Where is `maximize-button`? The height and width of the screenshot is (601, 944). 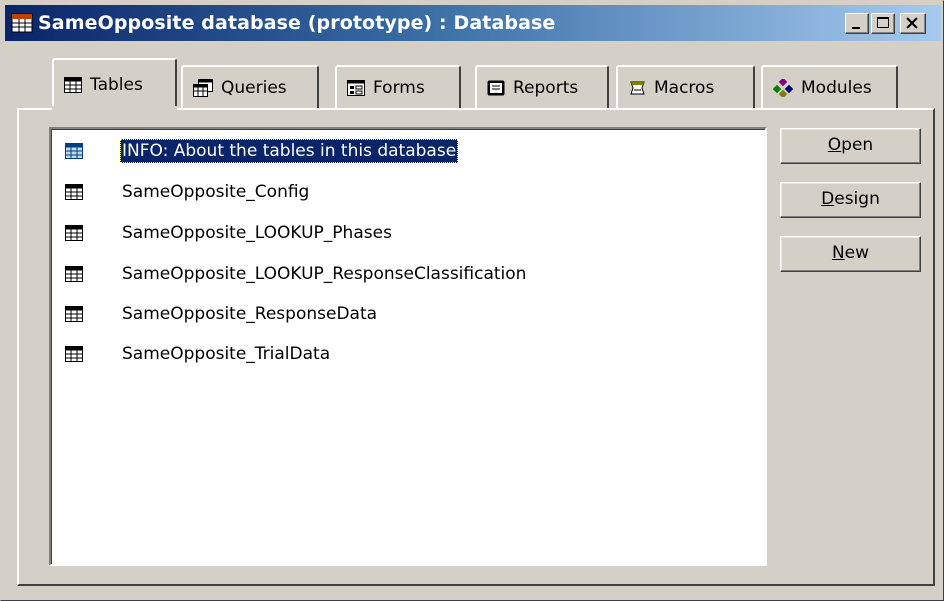
maximize-button is located at coordinates (883, 23).